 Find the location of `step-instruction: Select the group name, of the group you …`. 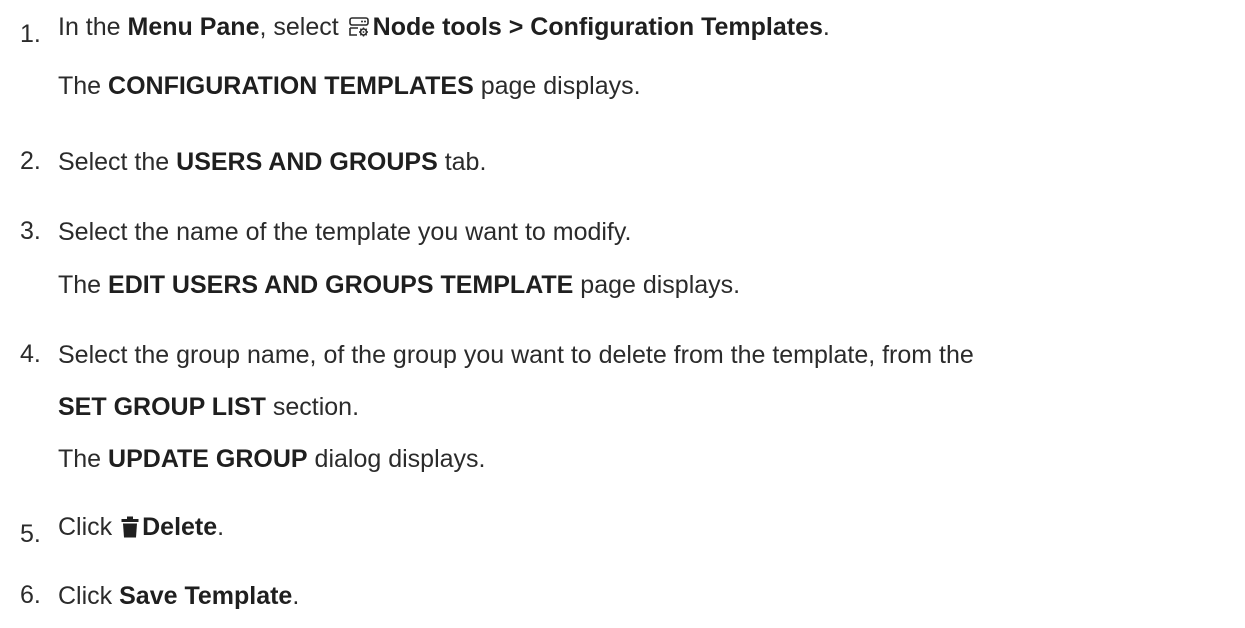

step-instruction: Select the group name, of the group you … is located at coordinates (516, 355).